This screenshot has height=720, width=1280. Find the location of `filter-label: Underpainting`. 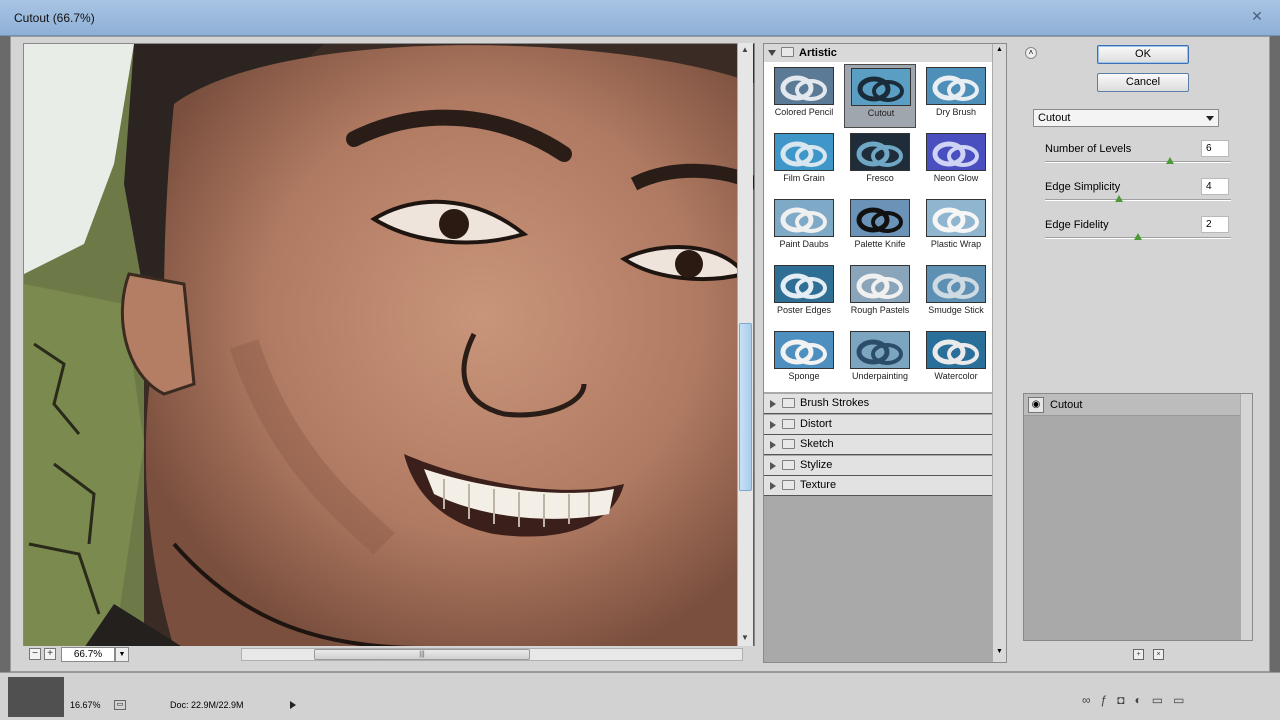

filter-label: Underpainting is located at coordinates (880, 376).